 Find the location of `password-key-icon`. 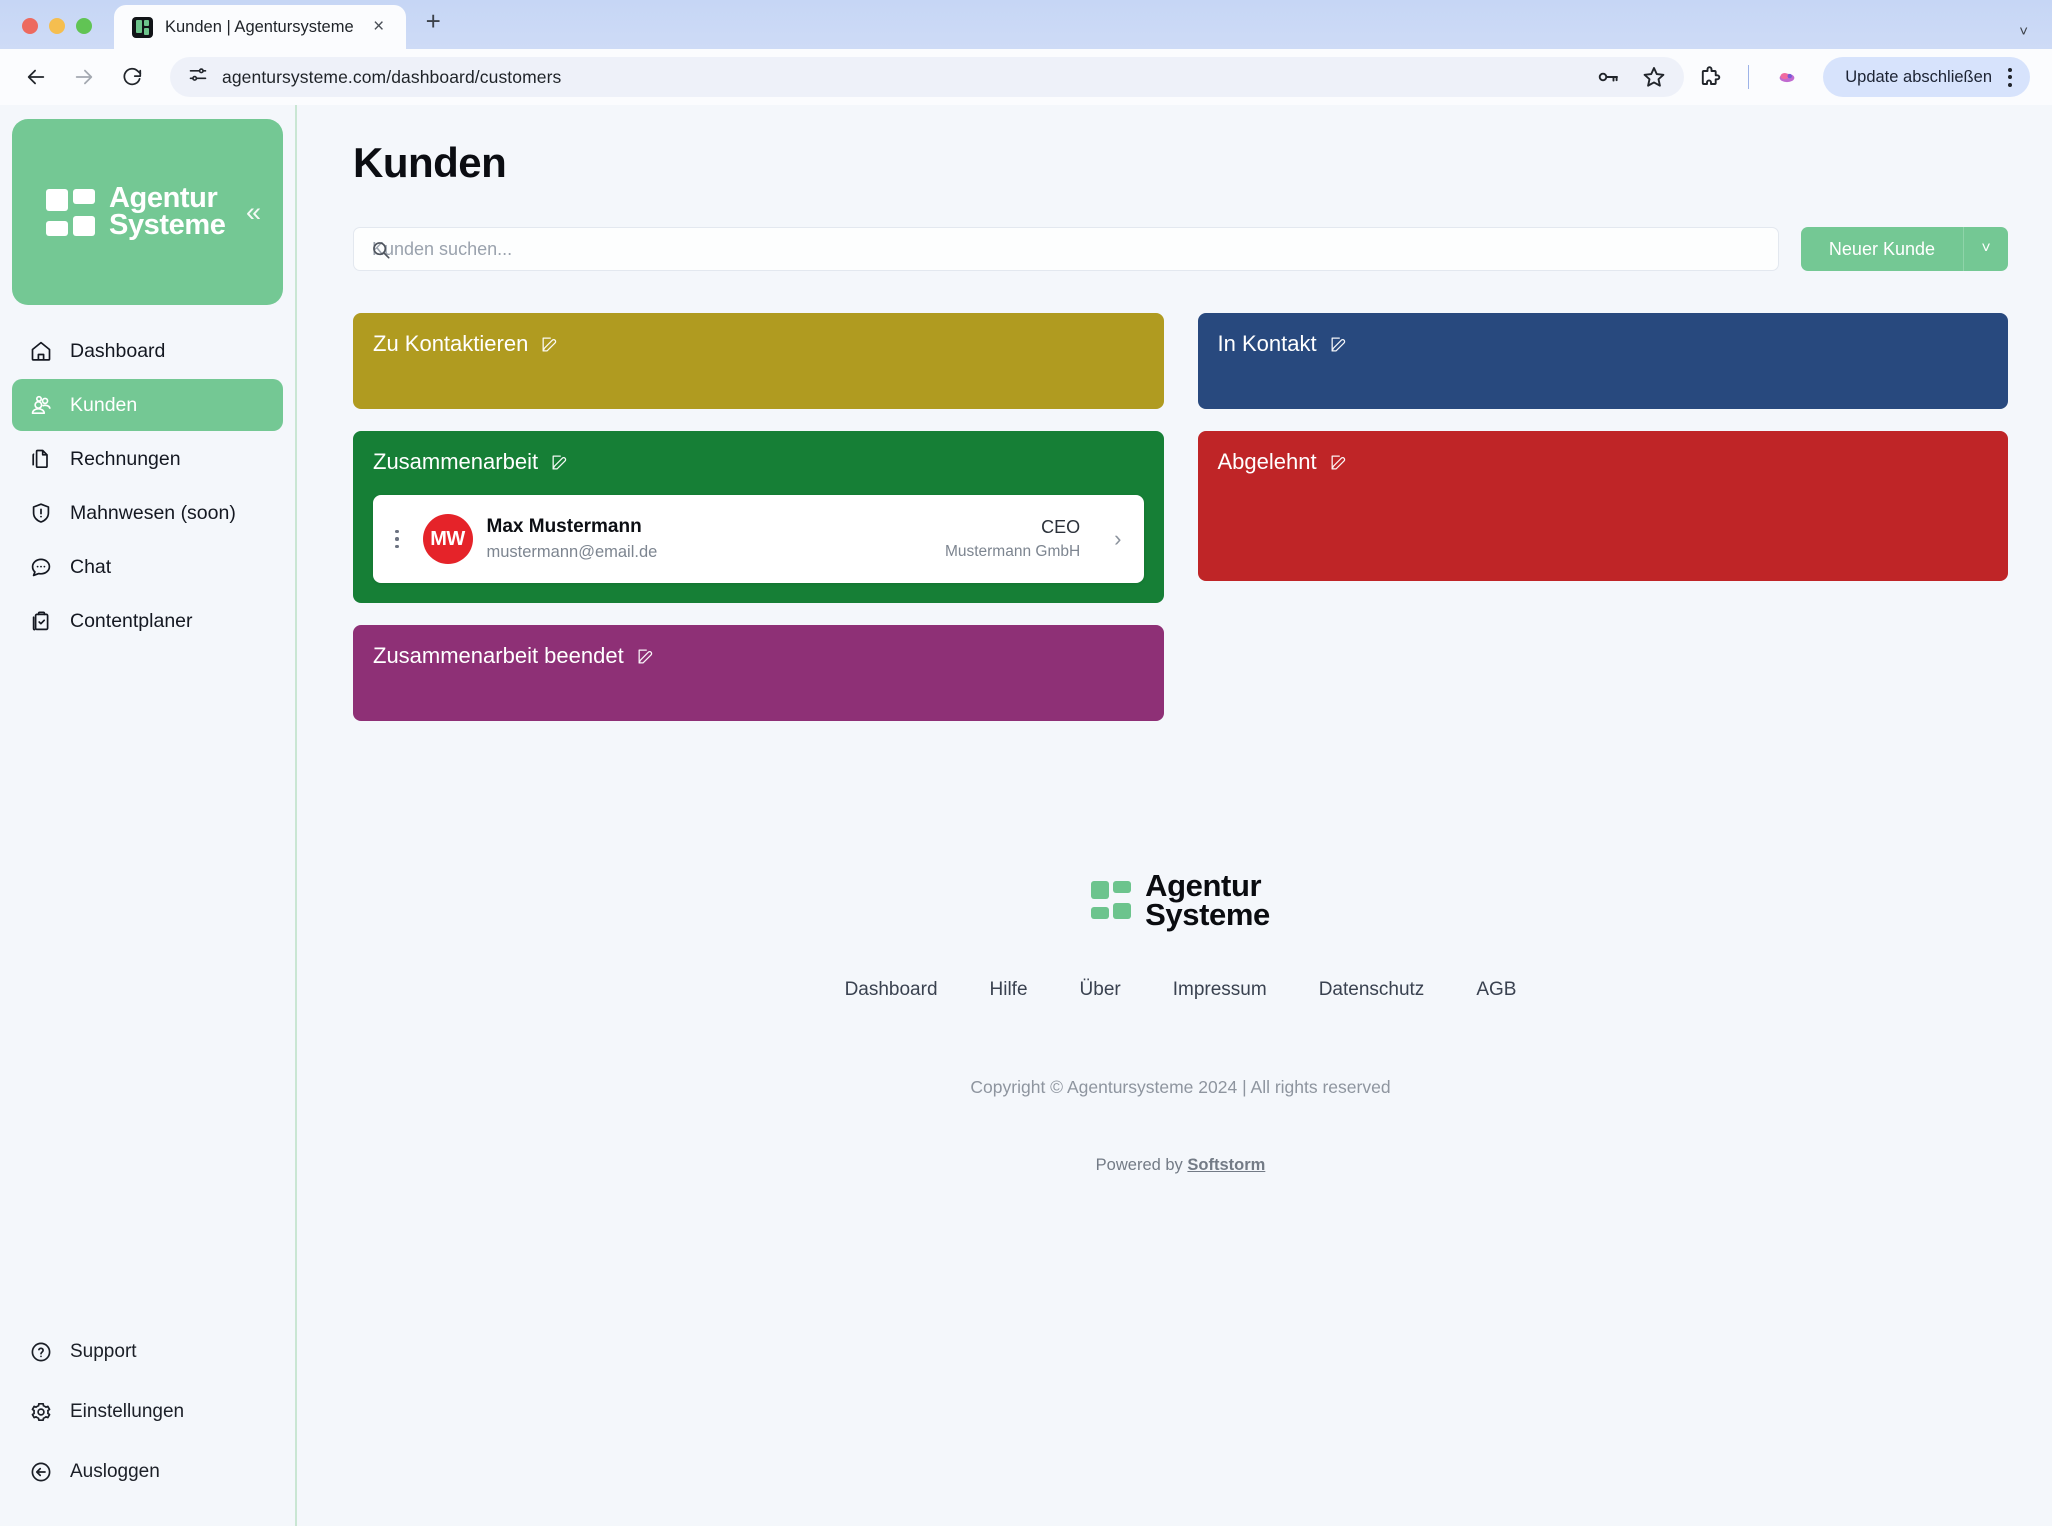

password-key-icon is located at coordinates (1608, 77).